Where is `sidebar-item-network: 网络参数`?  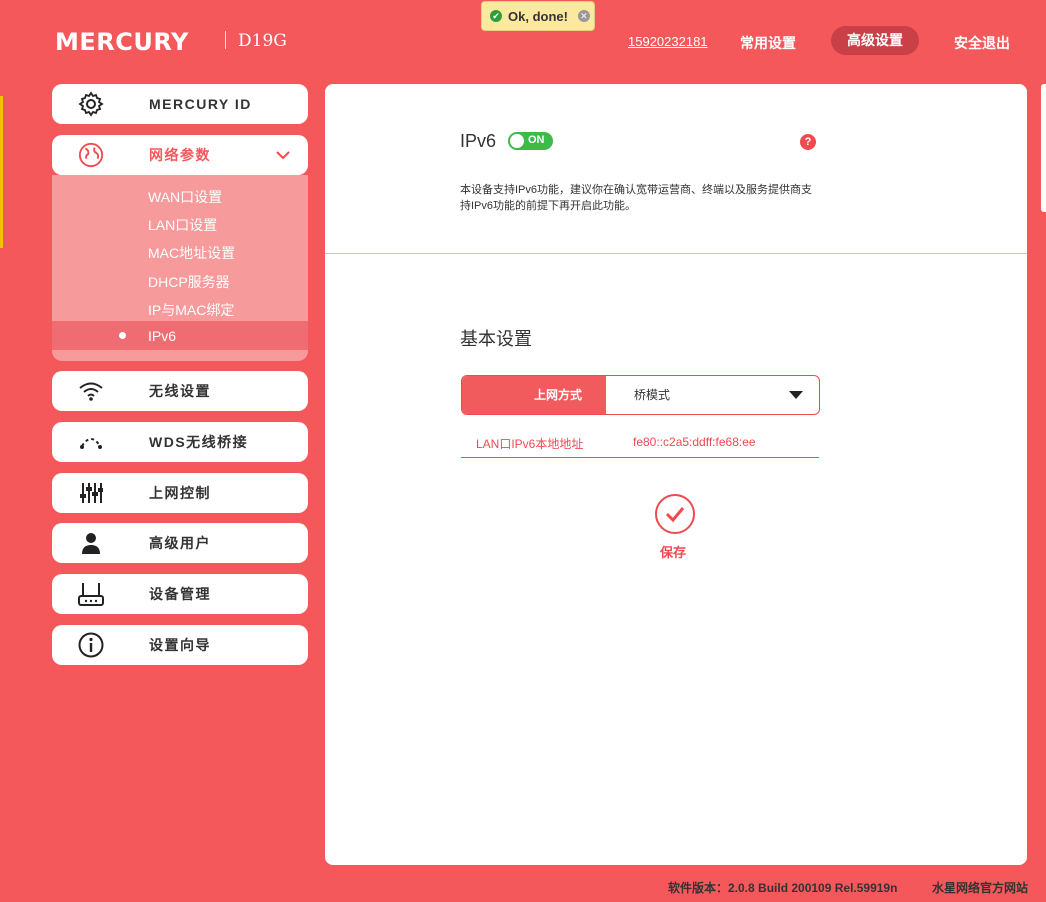 sidebar-item-network: 网络参数 is located at coordinates (180, 155).